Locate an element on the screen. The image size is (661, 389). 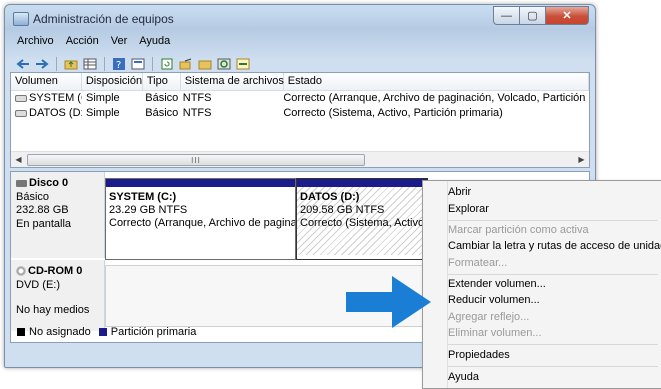
cdrom-0-info: CD-ROM 0 DVD (E:) No hay medios is located at coordinates (58, 295).